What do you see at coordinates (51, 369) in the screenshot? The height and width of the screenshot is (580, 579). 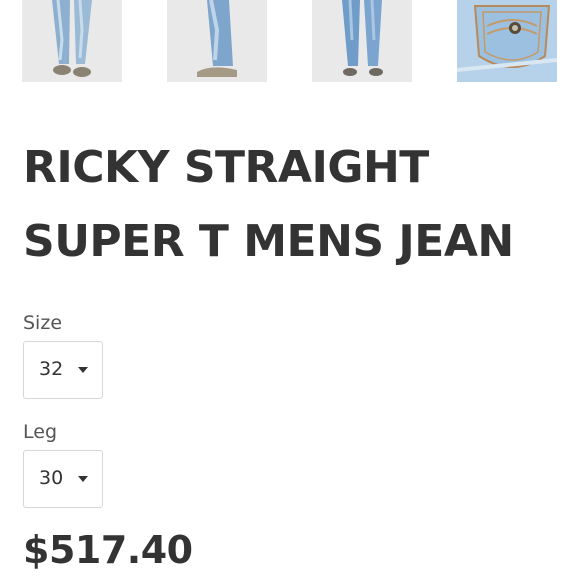 I see `size-select-value: 32` at bounding box center [51, 369].